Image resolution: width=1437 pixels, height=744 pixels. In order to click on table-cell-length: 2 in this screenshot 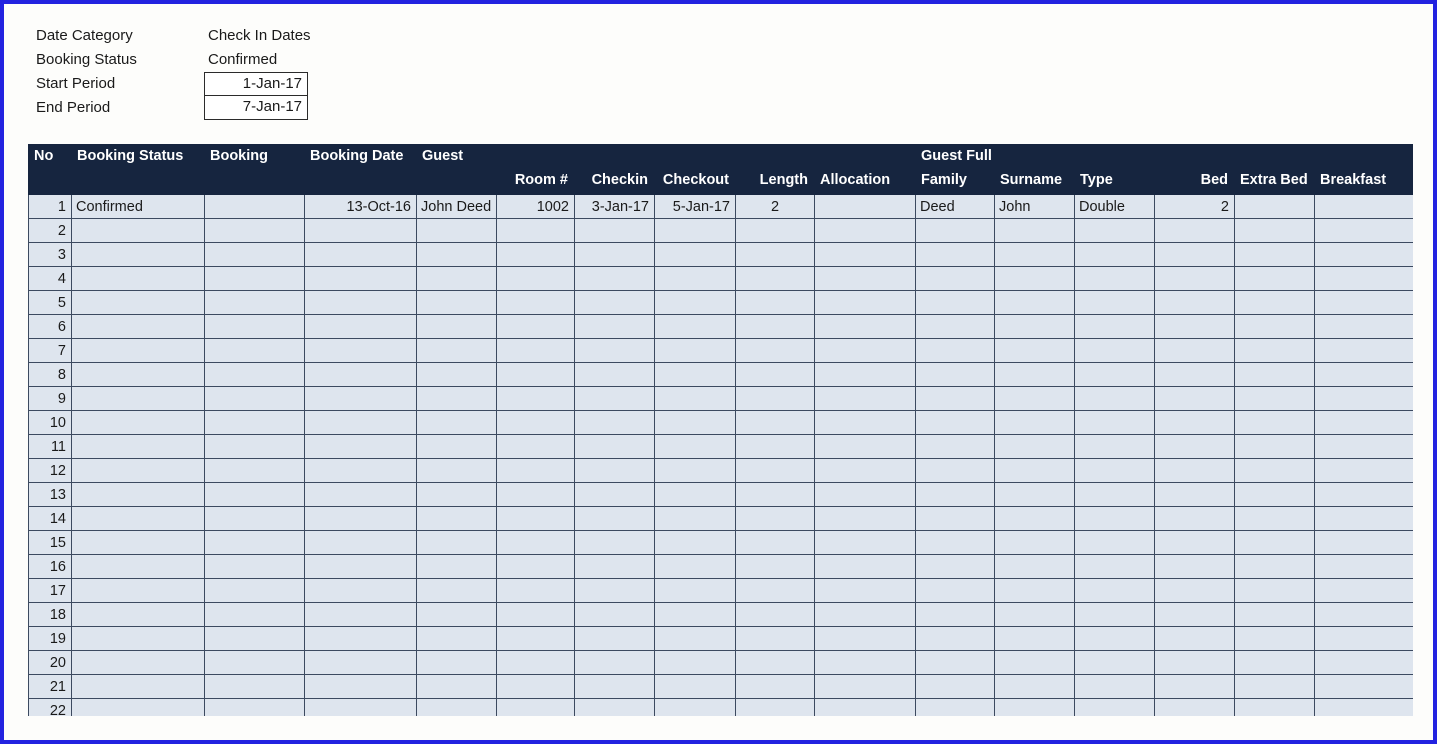, I will do `click(775, 206)`.